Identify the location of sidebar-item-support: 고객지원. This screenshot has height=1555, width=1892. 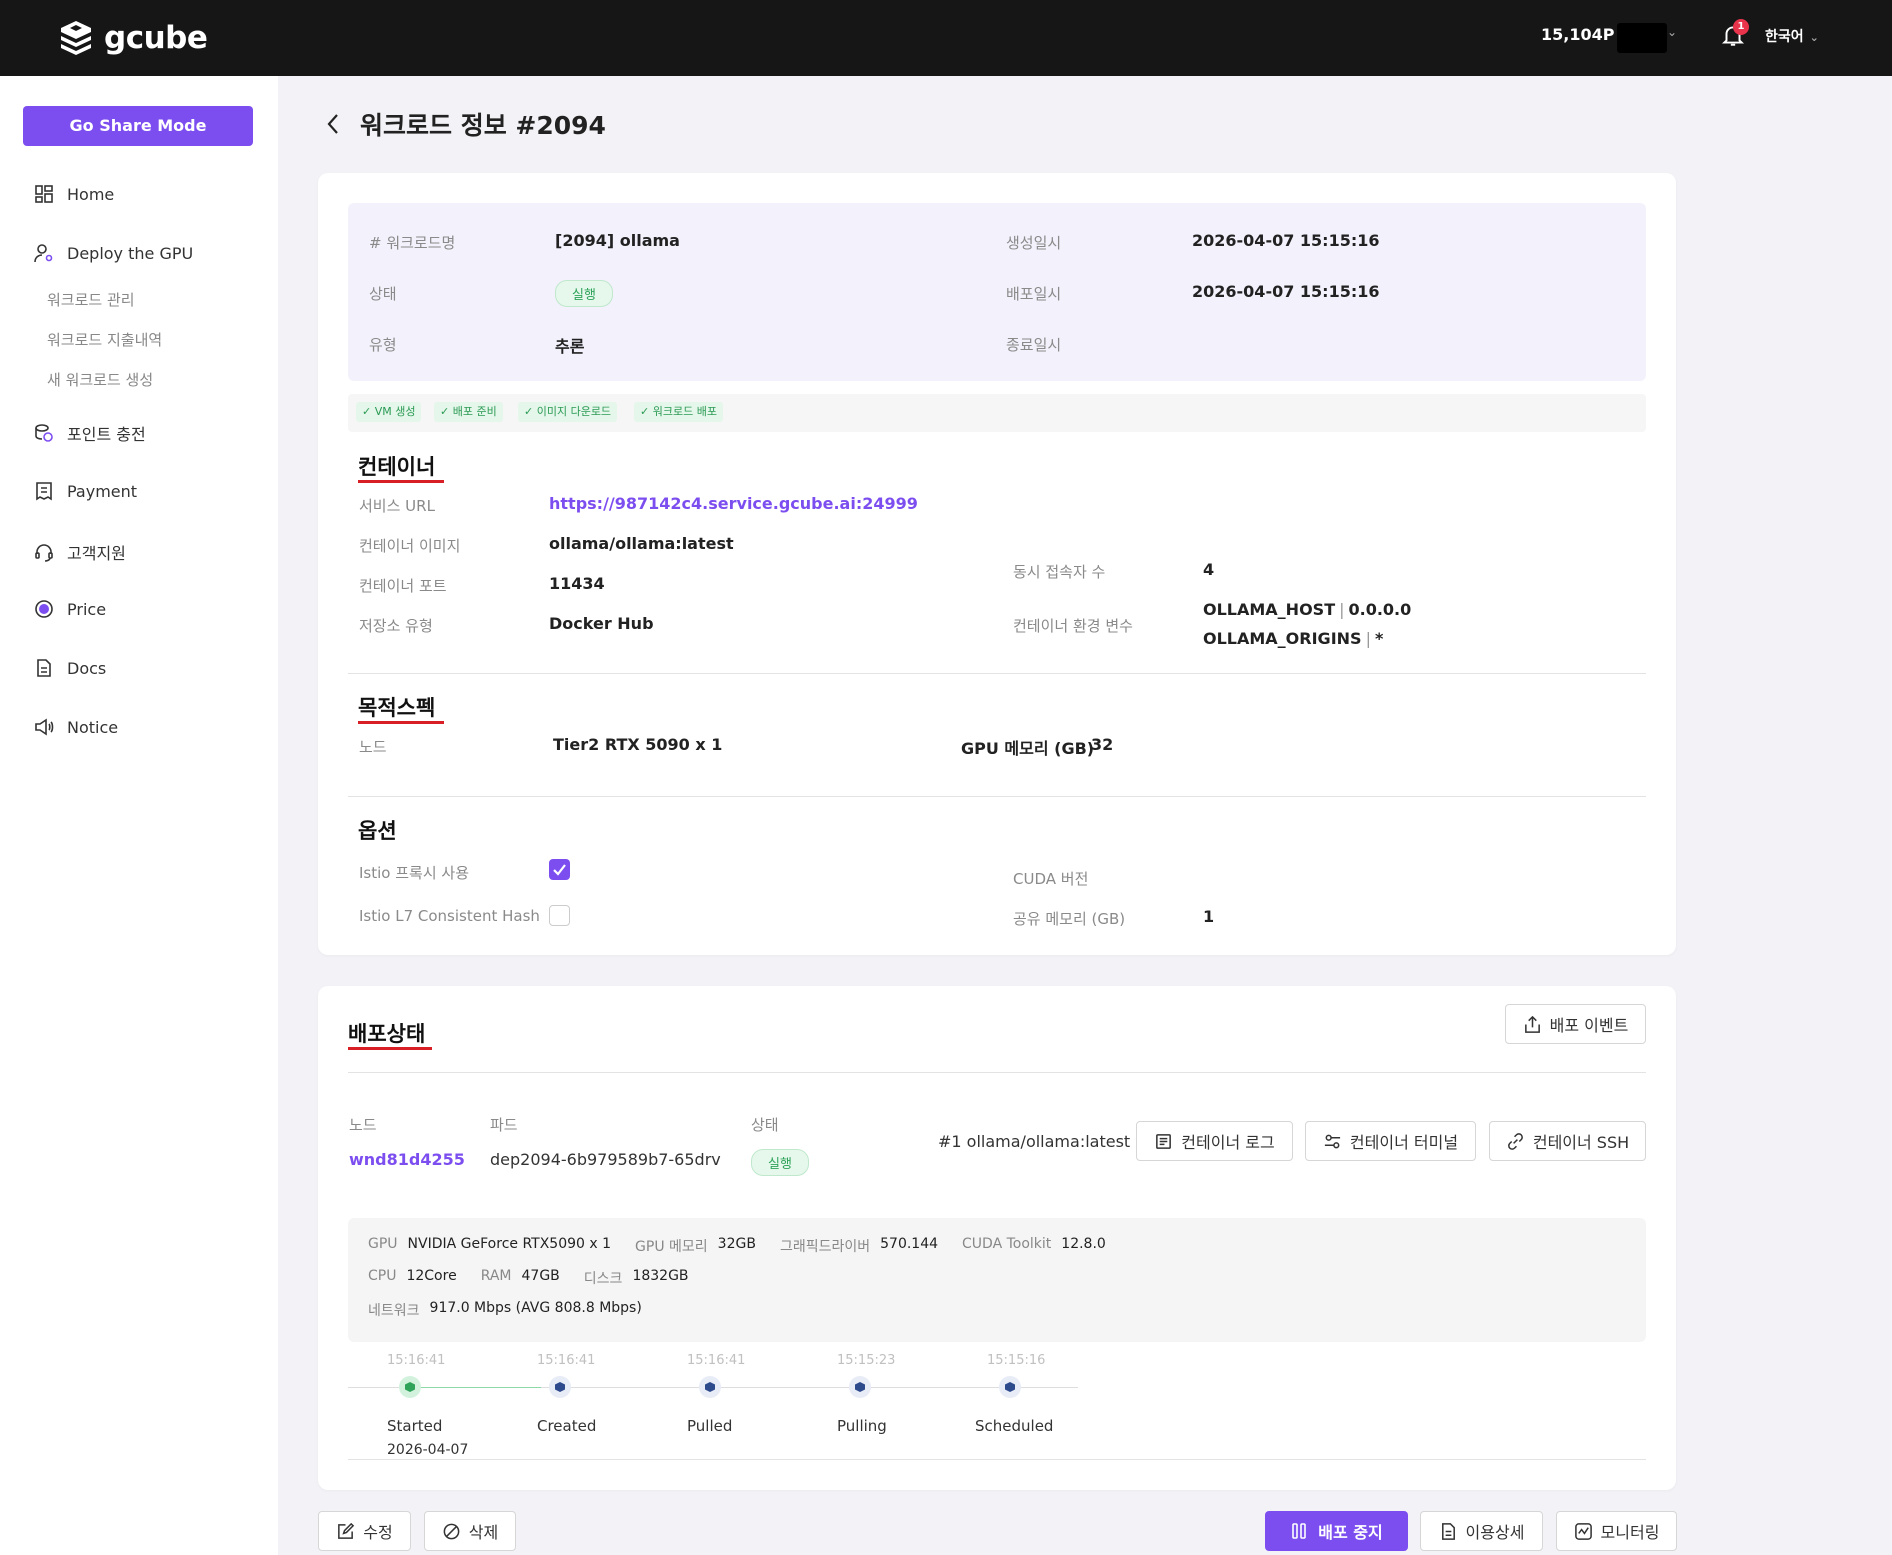
(80, 552).